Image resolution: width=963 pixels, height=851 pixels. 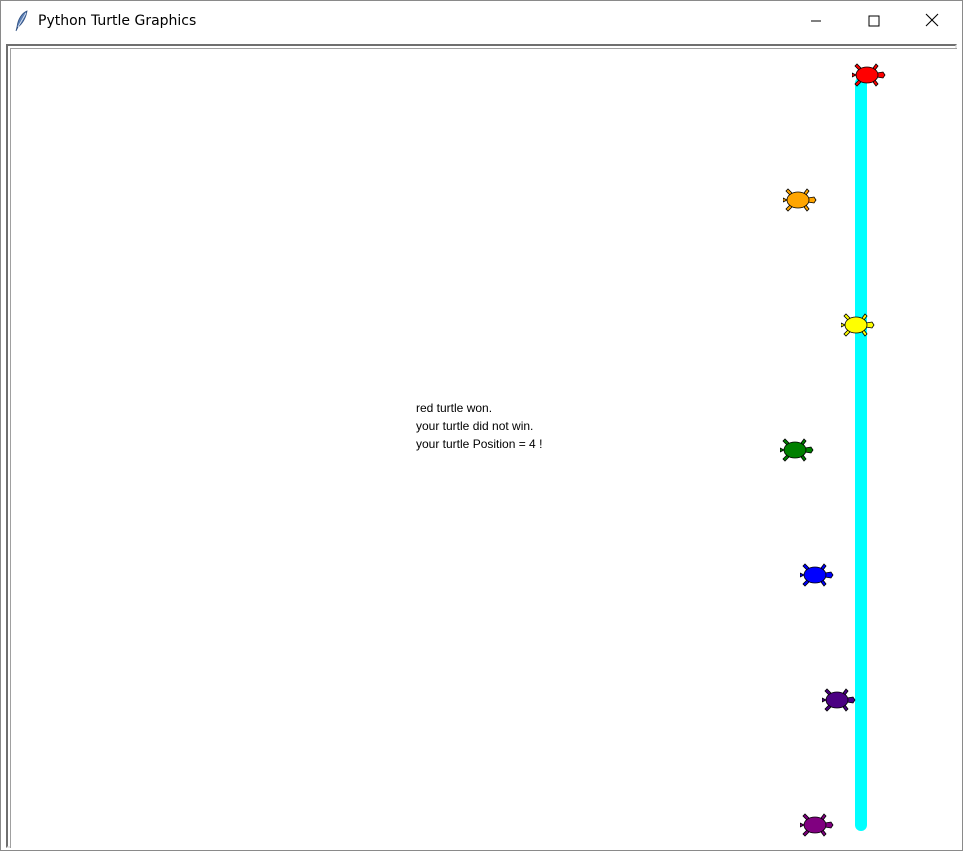 I want to click on user-result-message: your turtle did not win., so click(x=475, y=426).